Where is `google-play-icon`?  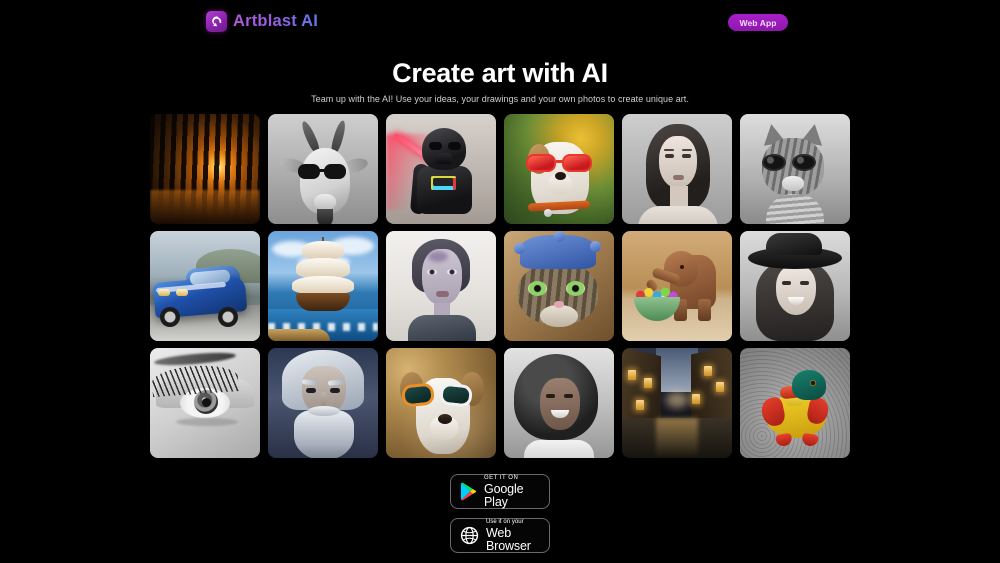 google-play-icon is located at coordinates (468, 491).